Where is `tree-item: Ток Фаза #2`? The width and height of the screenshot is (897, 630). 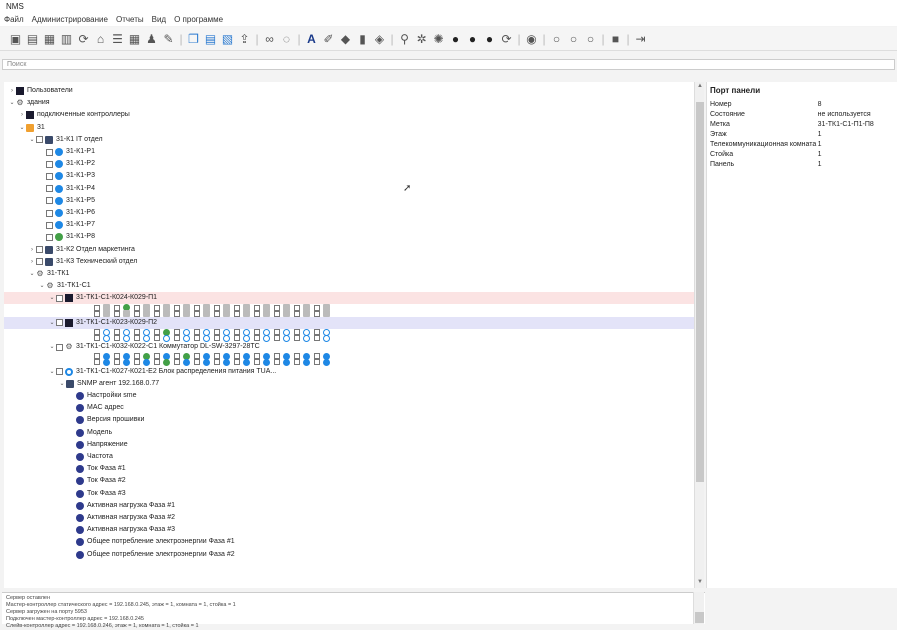 tree-item: Ток Фаза #2 is located at coordinates (97, 481).